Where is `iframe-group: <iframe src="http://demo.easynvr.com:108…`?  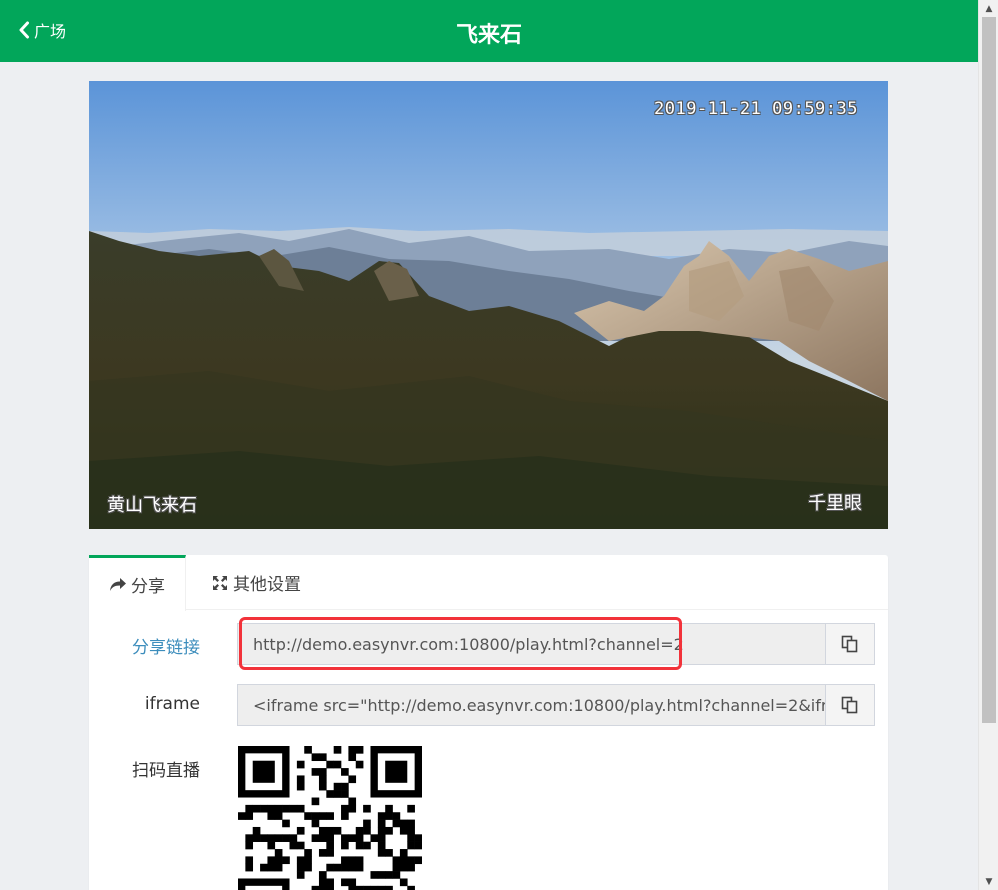
iframe-group: <iframe src="http://demo.easynvr.com:108… is located at coordinates (556, 705).